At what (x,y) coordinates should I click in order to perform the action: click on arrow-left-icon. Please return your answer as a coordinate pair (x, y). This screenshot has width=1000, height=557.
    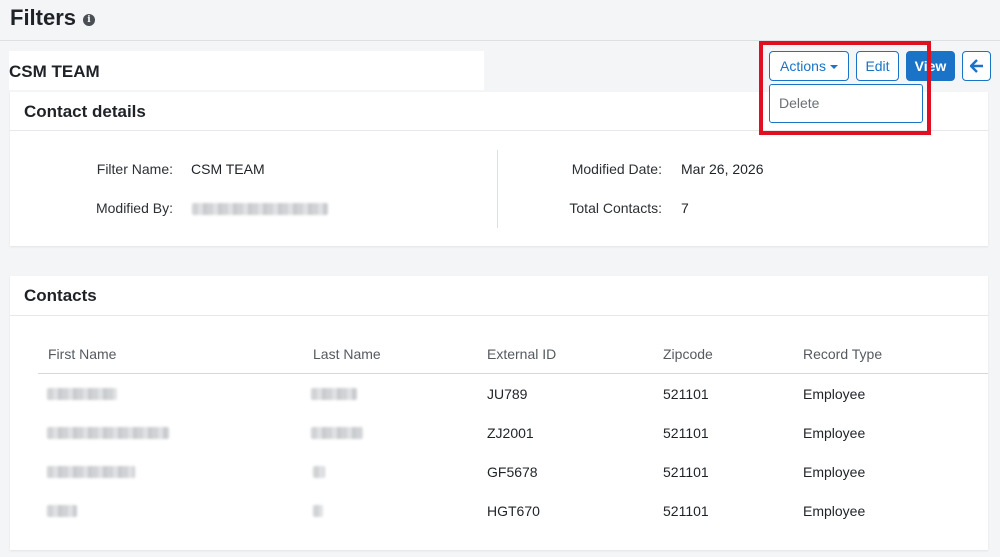
    Looking at the image, I should click on (976, 66).